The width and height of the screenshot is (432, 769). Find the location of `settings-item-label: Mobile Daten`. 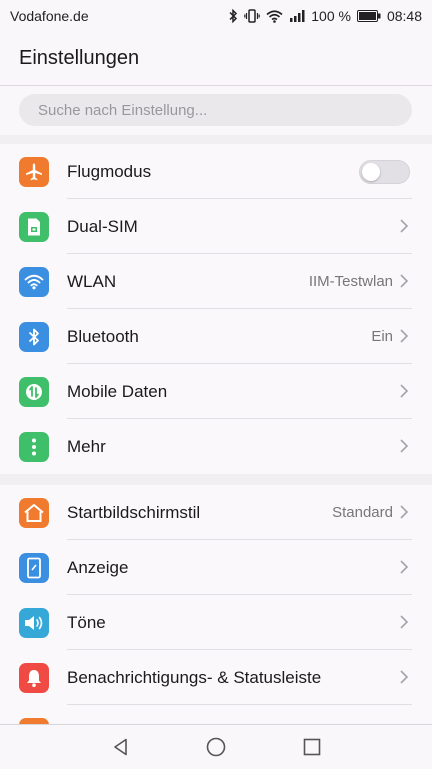

settings-item-label: Mobile Daten is located at coordinates (117, 391).